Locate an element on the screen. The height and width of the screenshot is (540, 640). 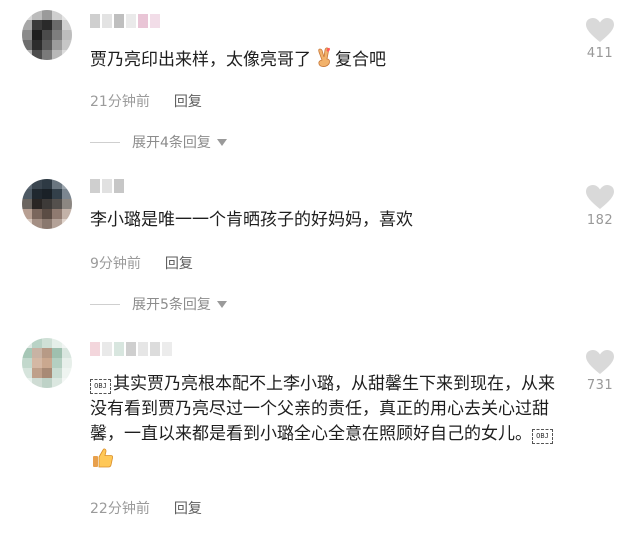
like-button: 182 is located at coordinates (600, 206).